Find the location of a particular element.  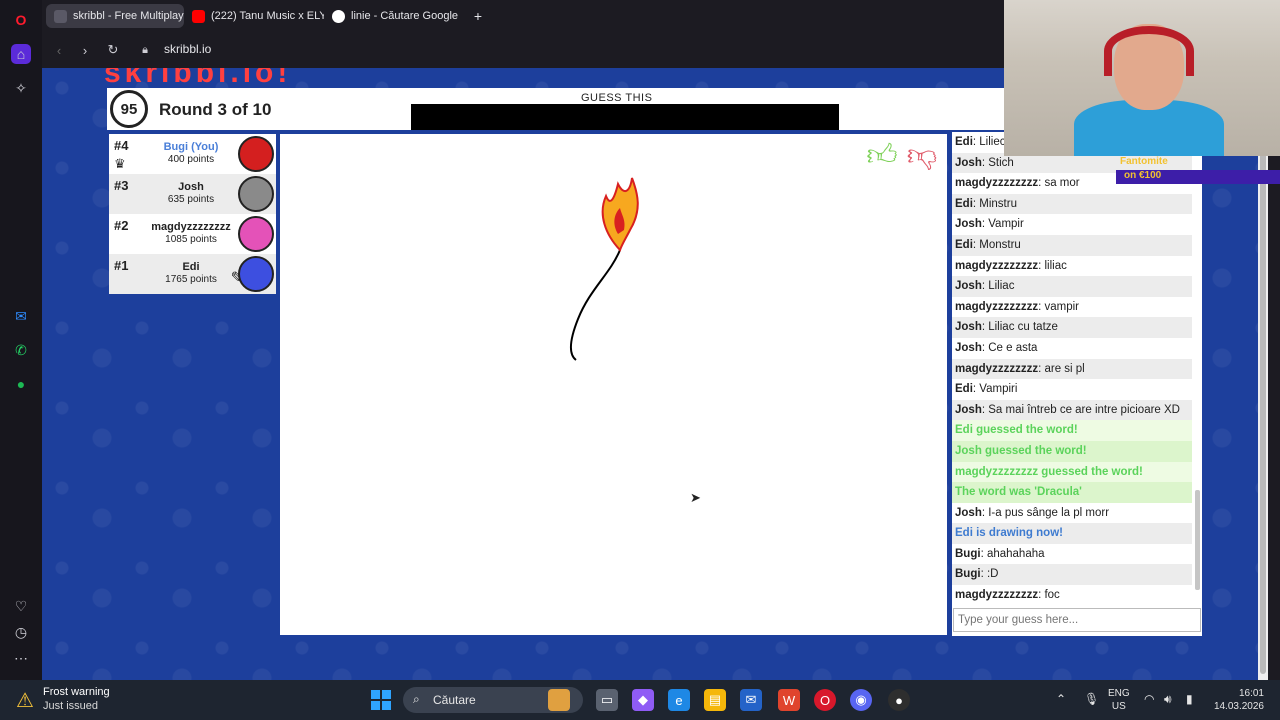

chat-text: I-a pus sânge la pl morr is located at coordinates (1049, 512).